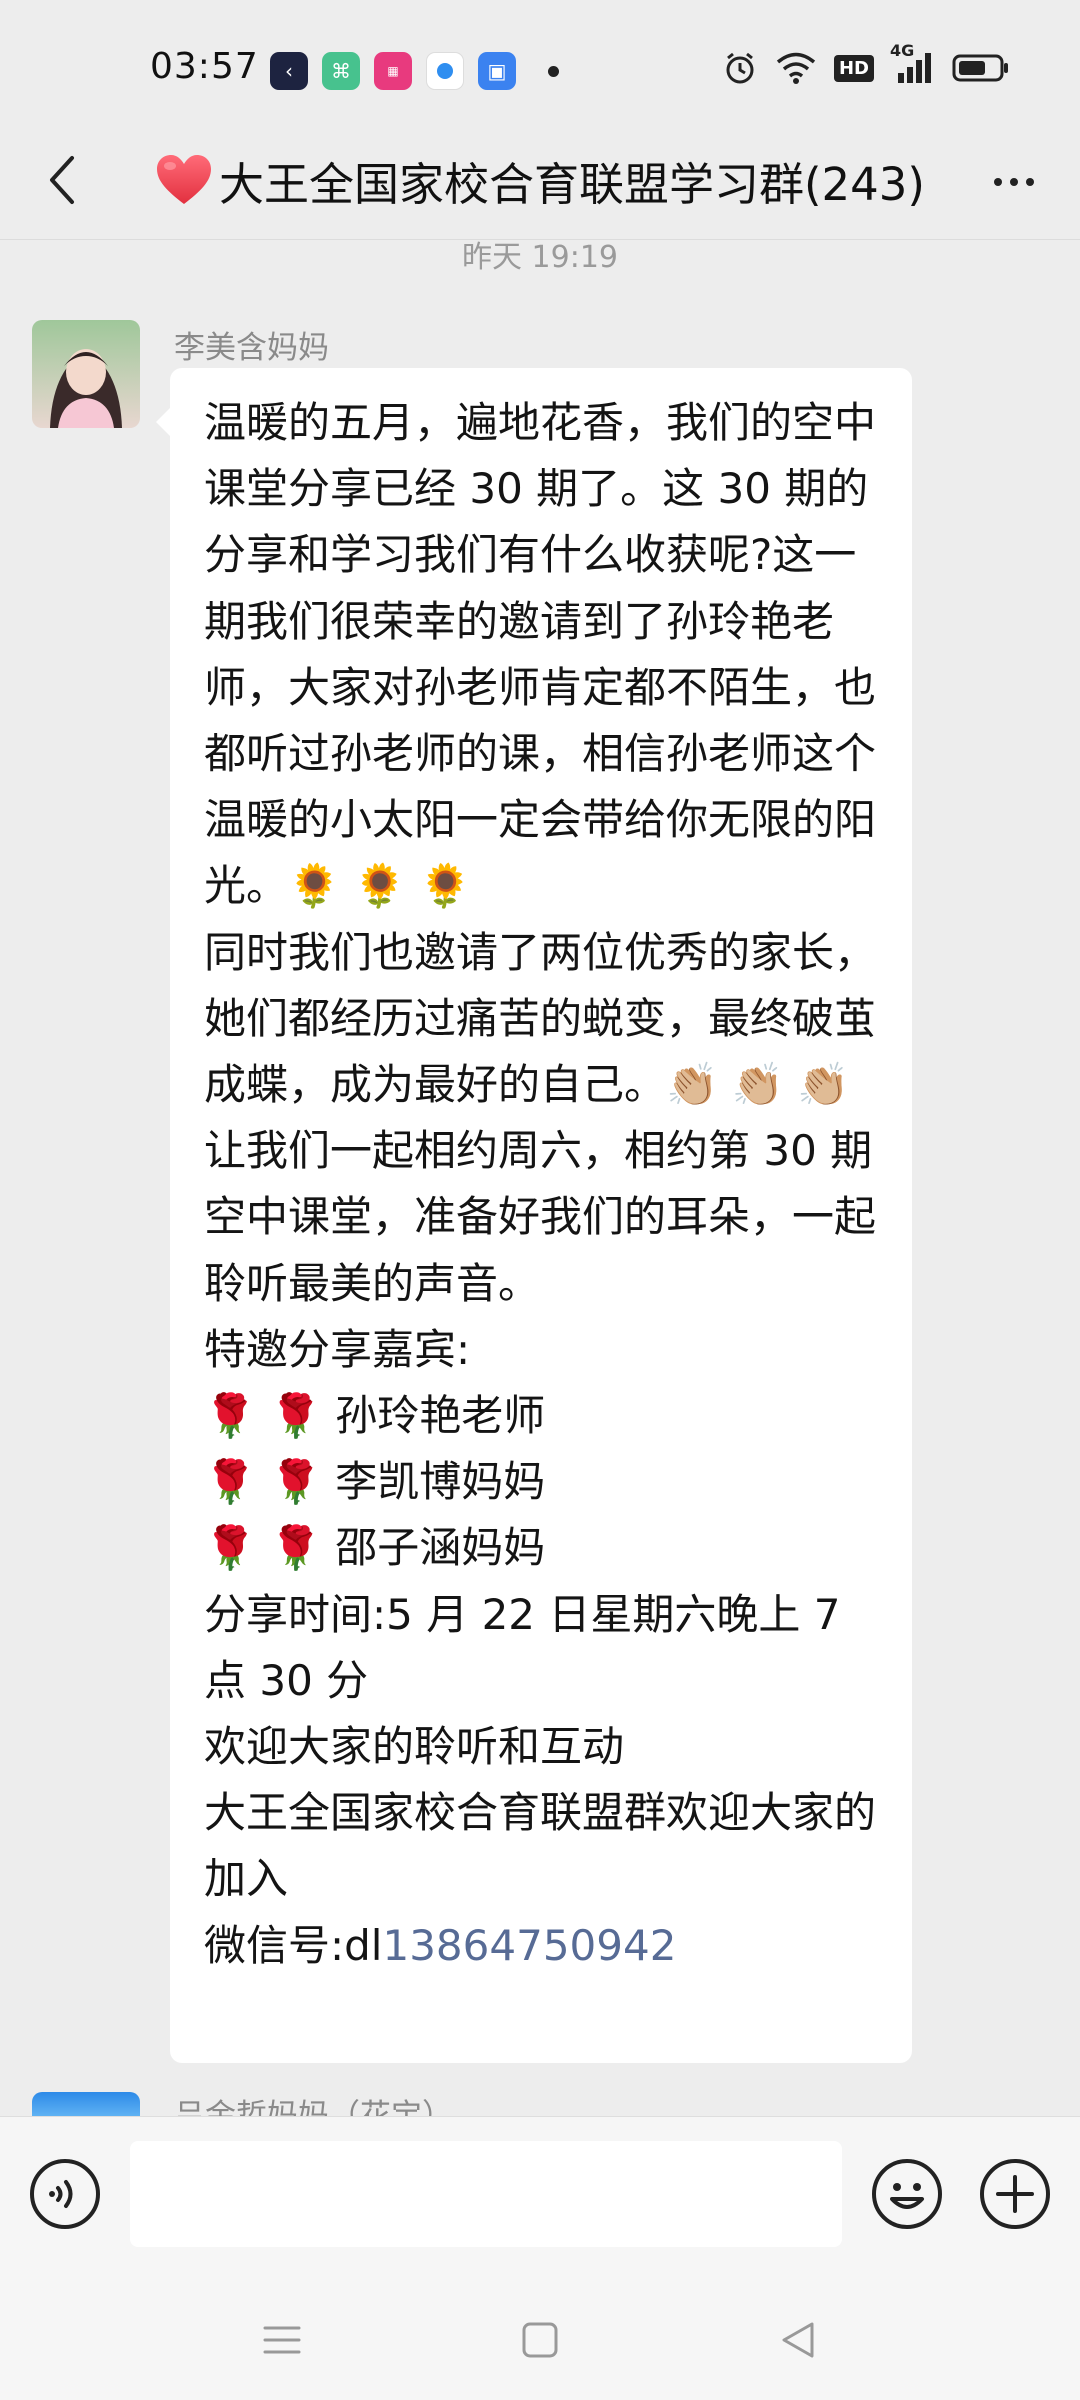  What do you see at coordinates (313, 2107) in the screenshot?
I see `next-sender-name: 吕金哲妈妈（花宝）` at bounding box center [313, 2107].